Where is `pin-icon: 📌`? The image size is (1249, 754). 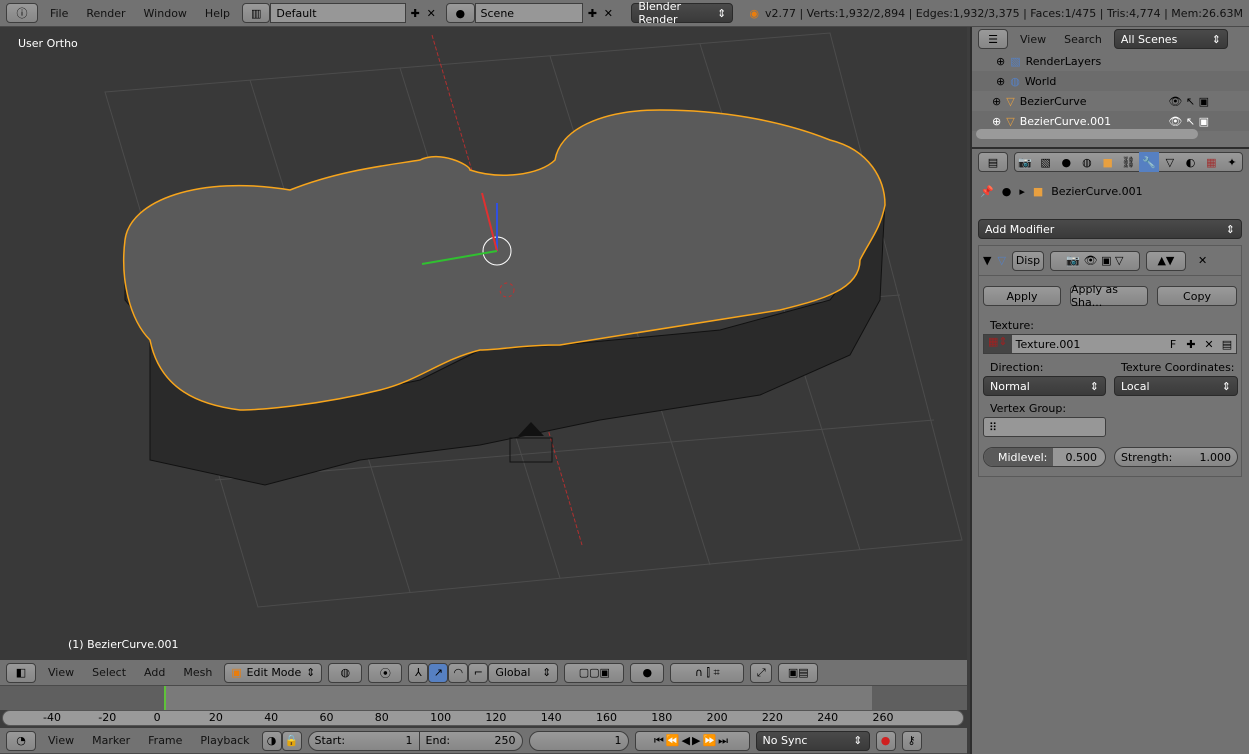
pin-icon: 📌 is located at coordinates (987, 191).